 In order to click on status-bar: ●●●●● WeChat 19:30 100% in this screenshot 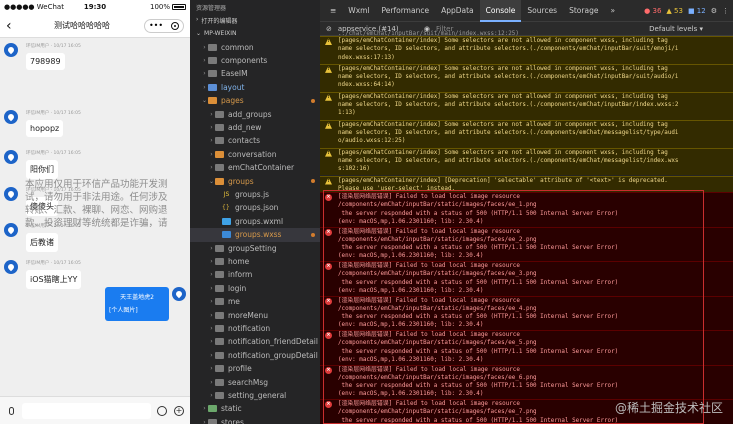, I will do `click(95, 7)`.